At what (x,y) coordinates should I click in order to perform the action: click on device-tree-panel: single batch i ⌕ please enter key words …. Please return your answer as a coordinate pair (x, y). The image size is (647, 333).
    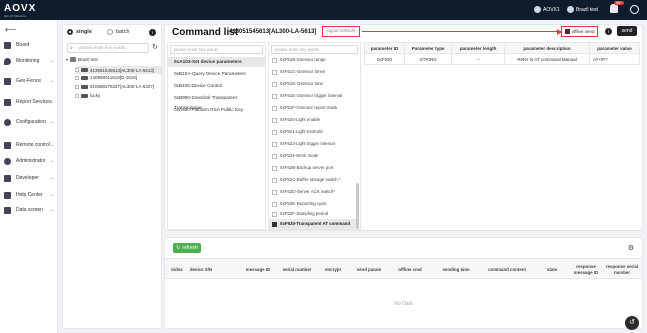
    Looking at the image, I should click on (112, 176).